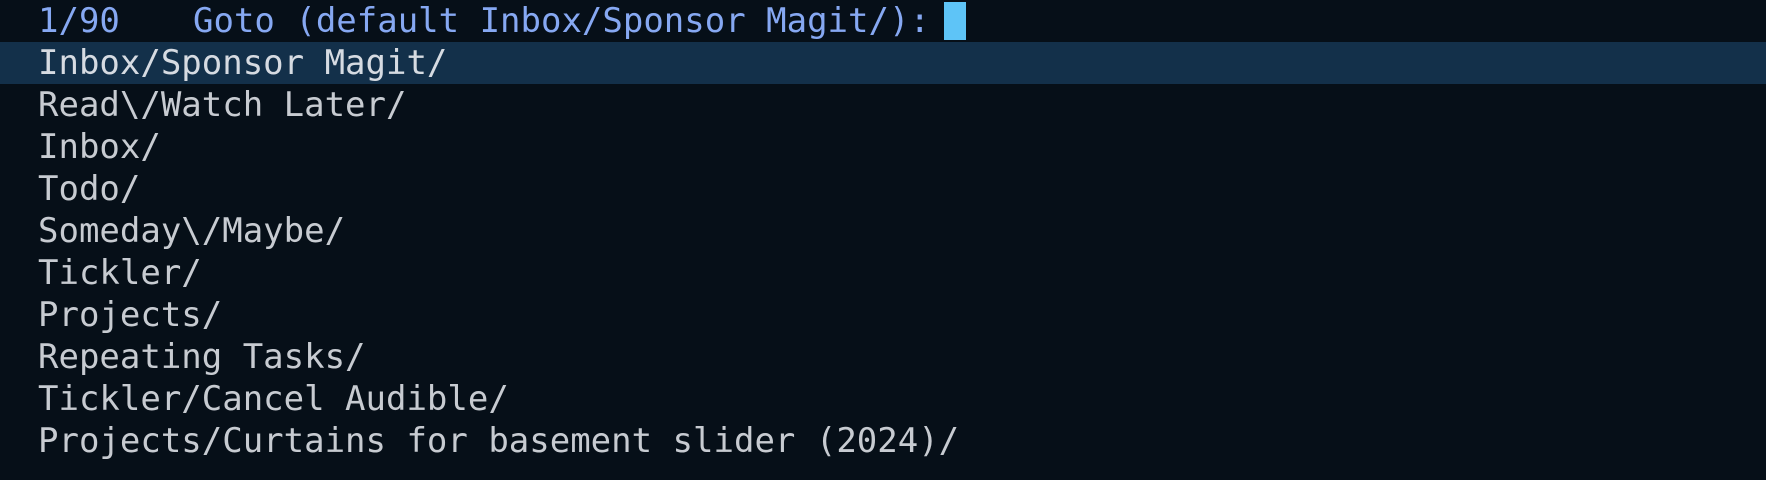 The height and width of the screenshot is (480, 1766). Describe the element at coordinates (561, 21) in the screenshot. I see `prompt-text: Goto (default Inbox/Sponsor Magit/):` at that location.